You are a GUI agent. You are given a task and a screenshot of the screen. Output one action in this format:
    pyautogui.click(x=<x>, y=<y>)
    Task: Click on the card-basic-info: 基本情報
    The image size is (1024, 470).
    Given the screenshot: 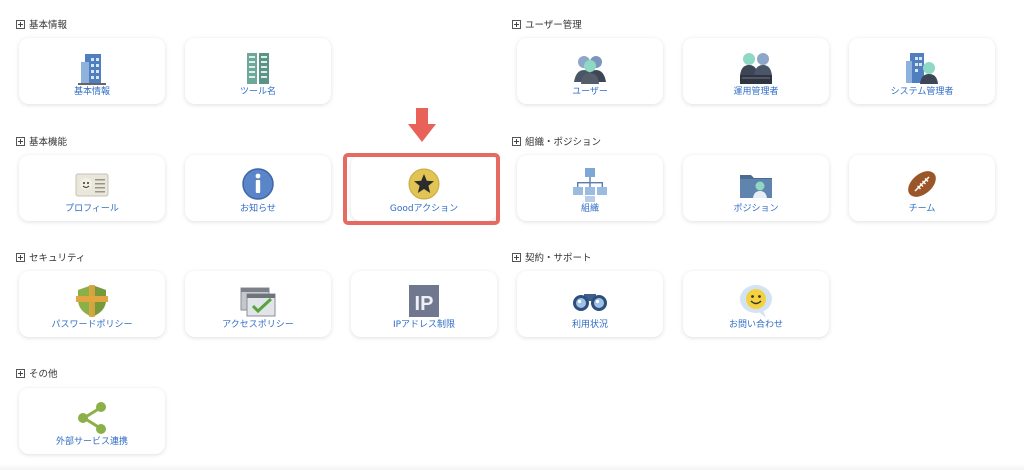 What is the action you would take?
    pyautogui.click(x=92, y=71)
    